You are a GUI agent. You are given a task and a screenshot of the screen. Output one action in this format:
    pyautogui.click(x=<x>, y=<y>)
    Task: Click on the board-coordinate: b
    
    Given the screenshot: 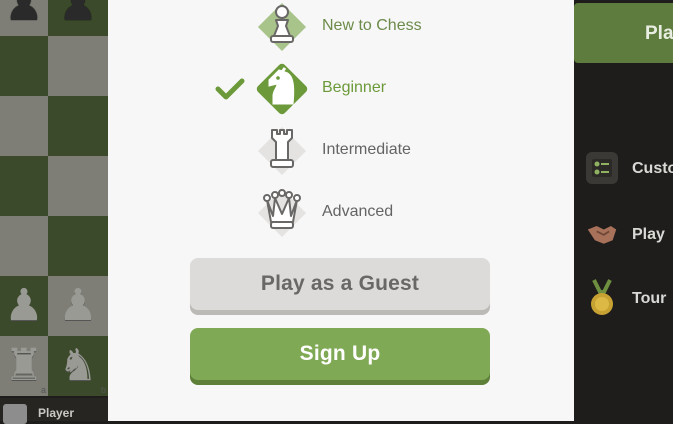 What is the action you would take?
    pyautogui.click(x=103, y=390)
    